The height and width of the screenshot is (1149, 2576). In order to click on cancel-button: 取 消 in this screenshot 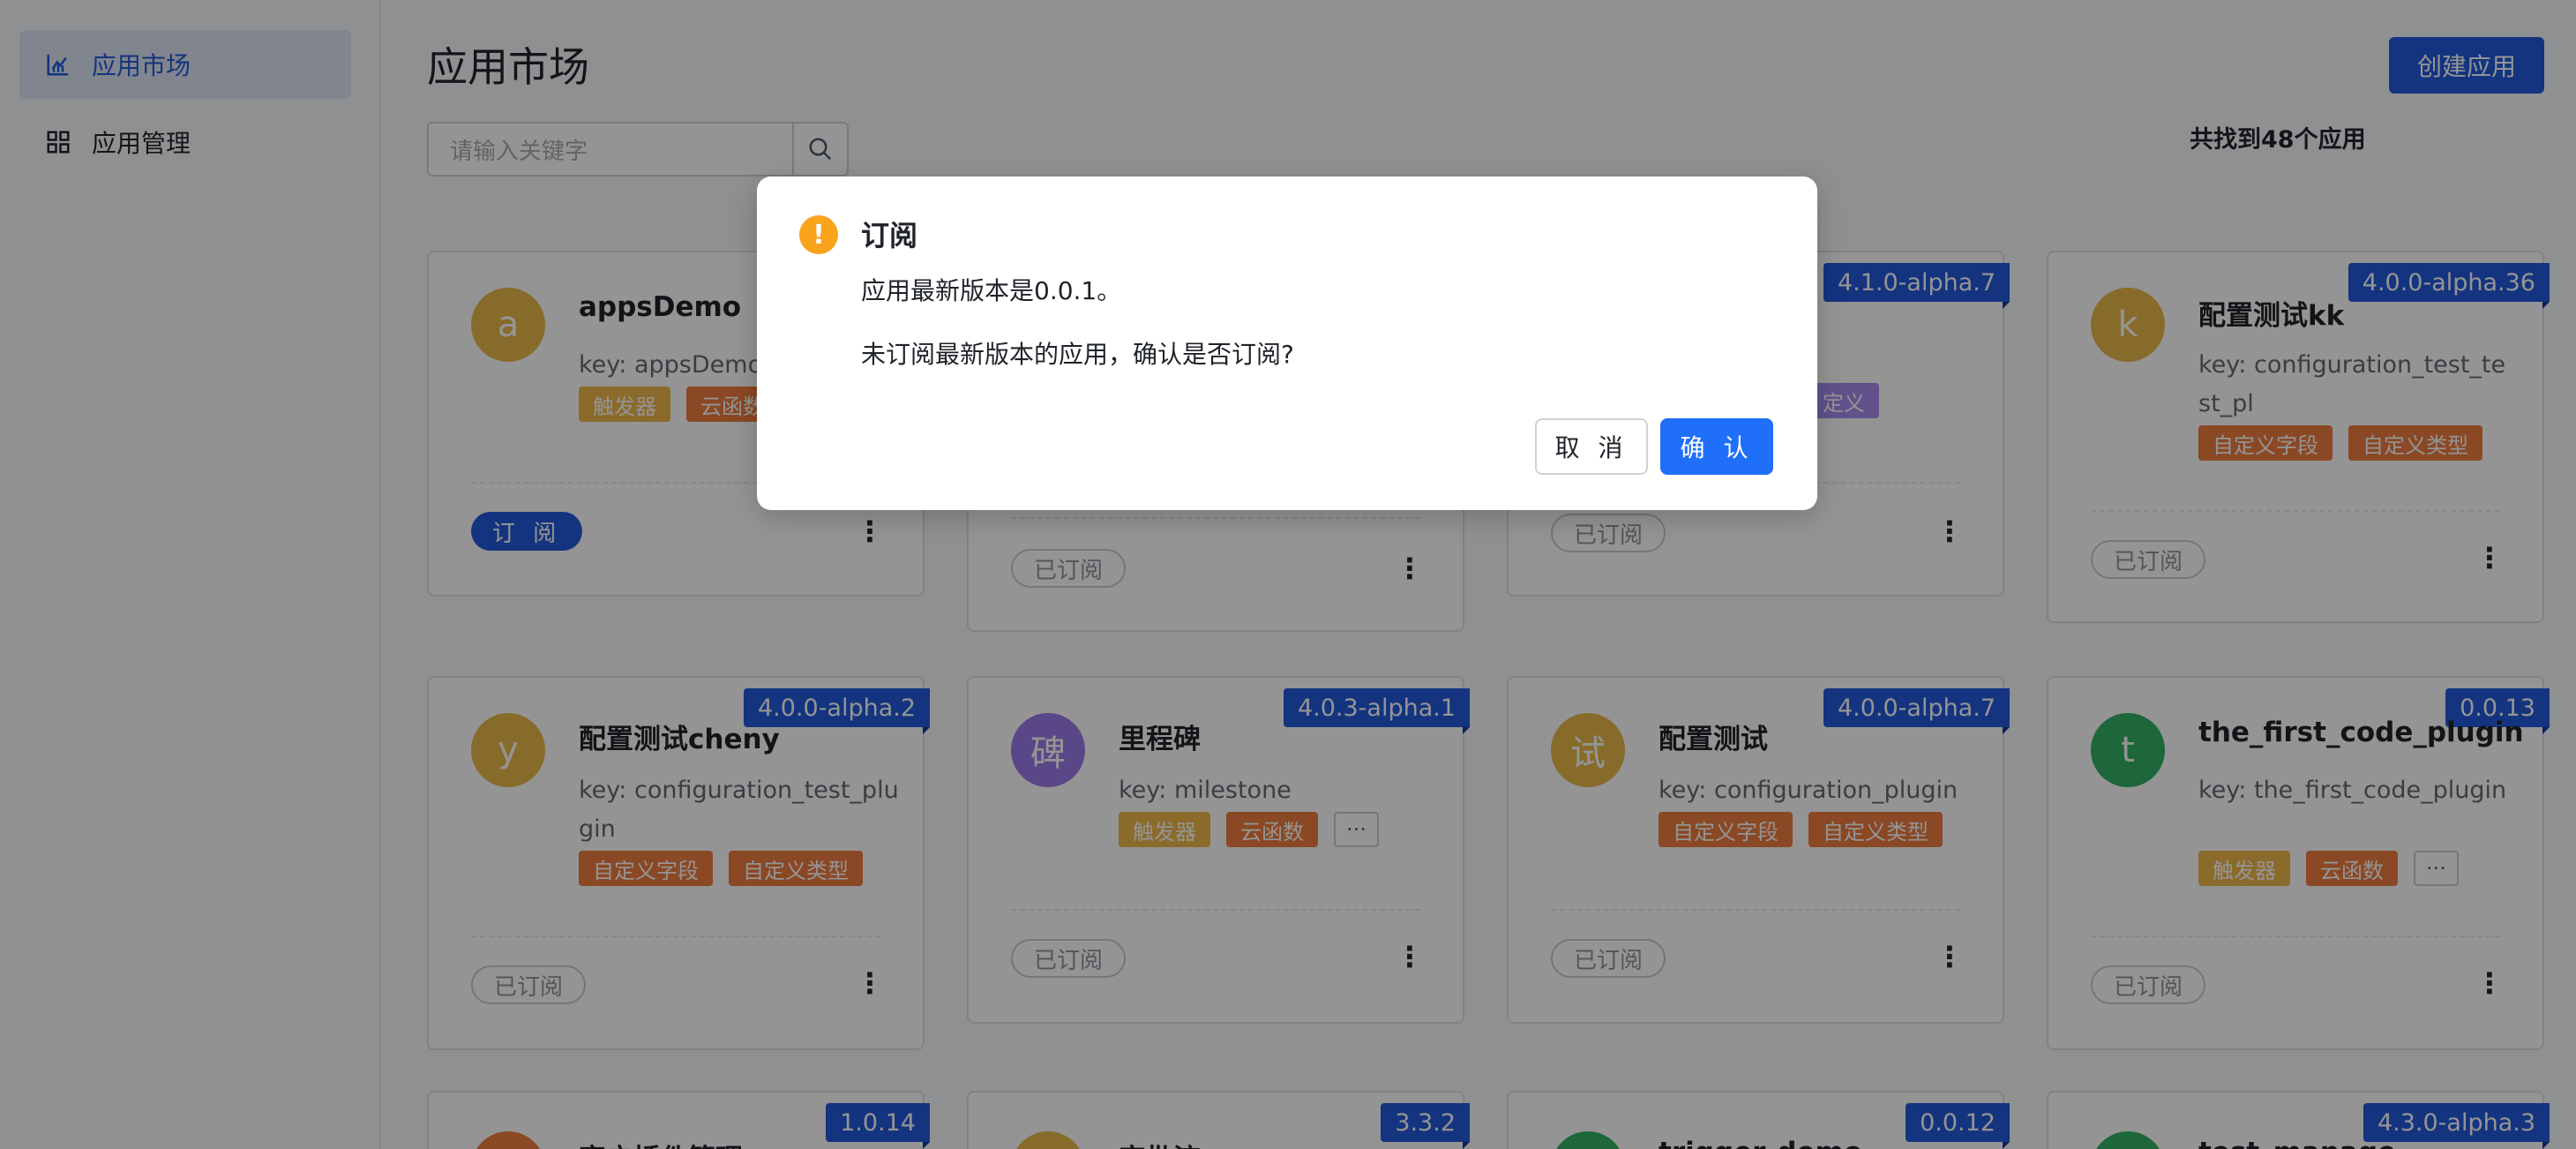, I will do `click(1592, 447)`.